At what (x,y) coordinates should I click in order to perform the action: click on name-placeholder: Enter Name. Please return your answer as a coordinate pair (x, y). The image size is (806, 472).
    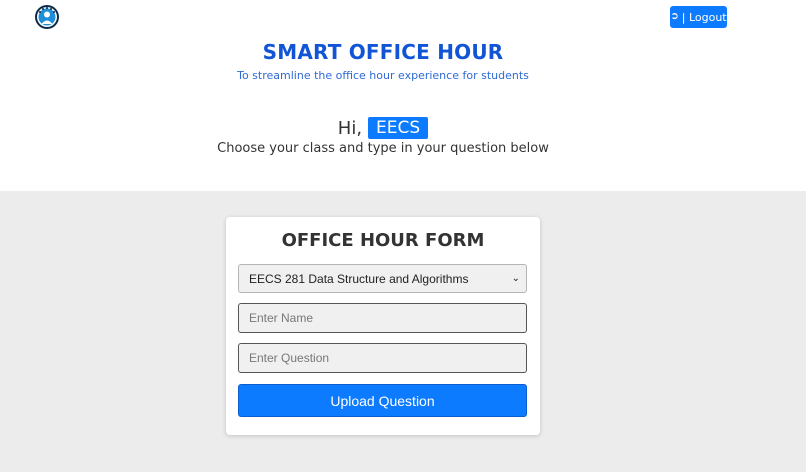
    Looking at the image, I should click on (281, 318).